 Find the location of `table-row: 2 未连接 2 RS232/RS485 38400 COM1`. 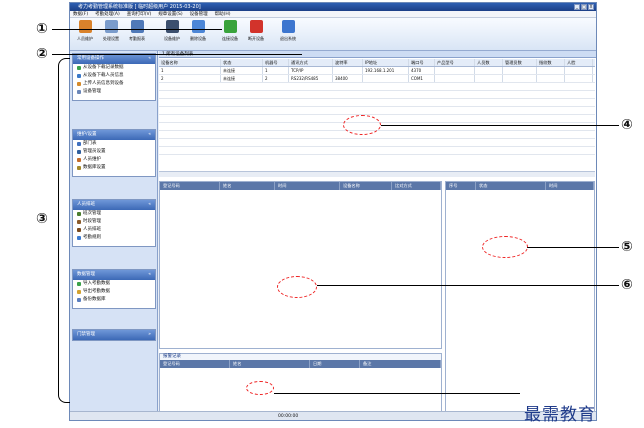

table-row: 2 未连接 2 RS232/RS485 38400 COM1 is located at coordinates (377, 79).